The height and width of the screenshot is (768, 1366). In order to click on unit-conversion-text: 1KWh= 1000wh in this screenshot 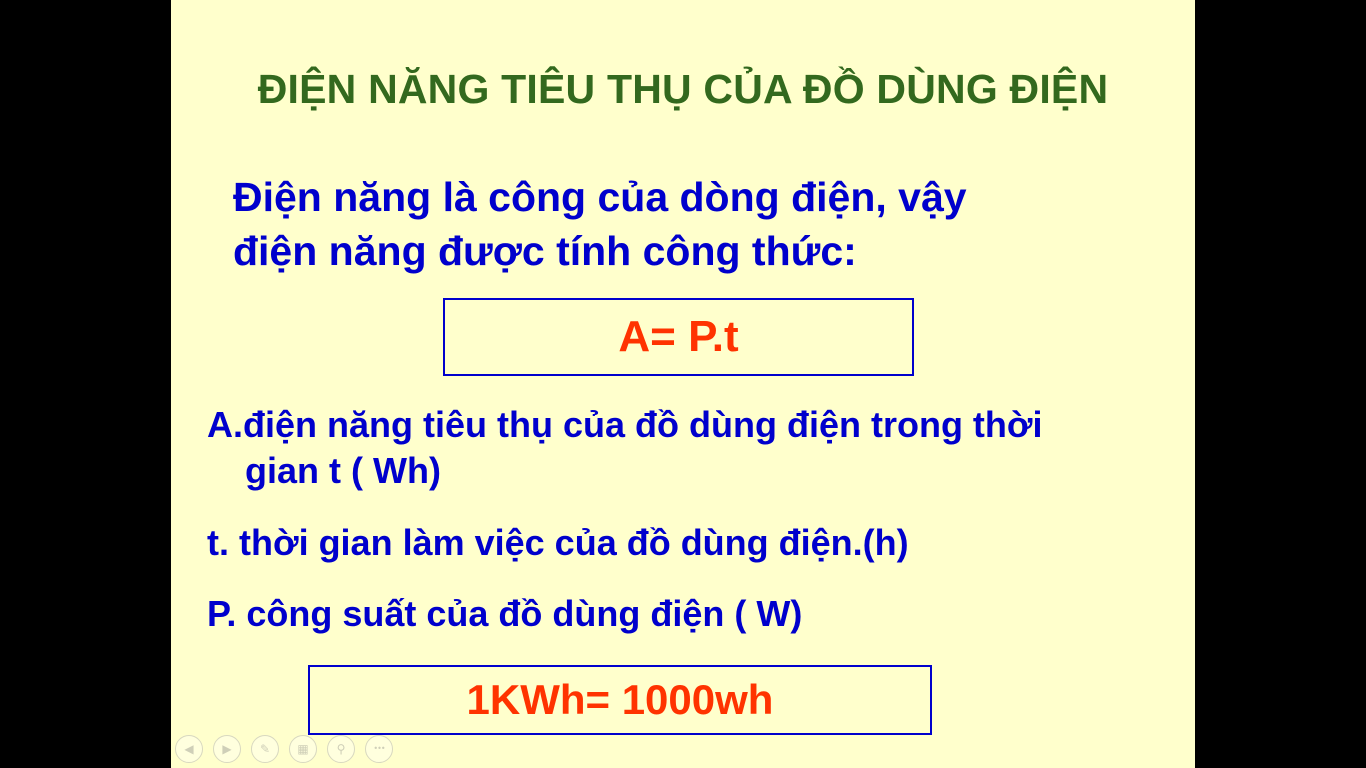, I will do `click(620, 699)`.